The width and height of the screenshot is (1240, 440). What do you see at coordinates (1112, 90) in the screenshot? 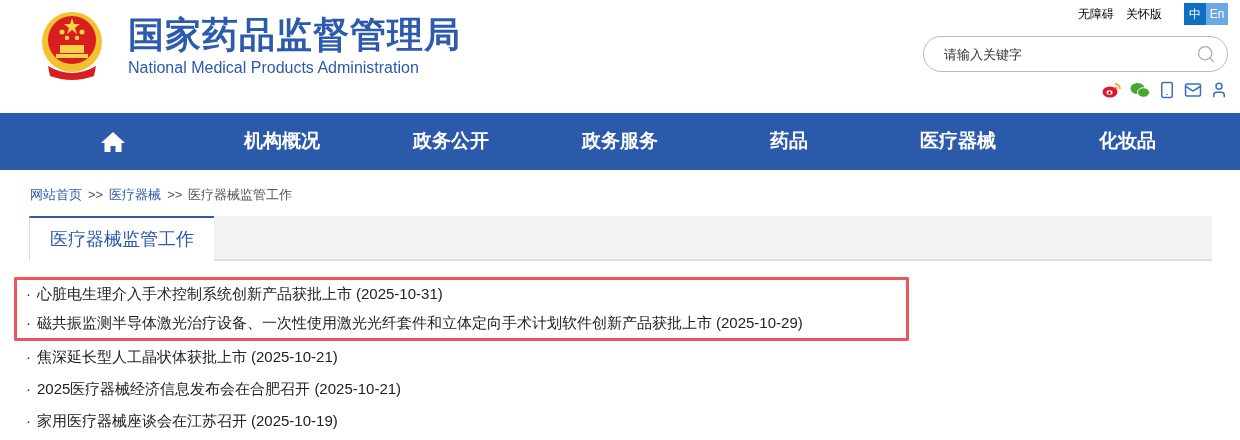
I see `weibo-icon` at bounding box center [1112, 90].